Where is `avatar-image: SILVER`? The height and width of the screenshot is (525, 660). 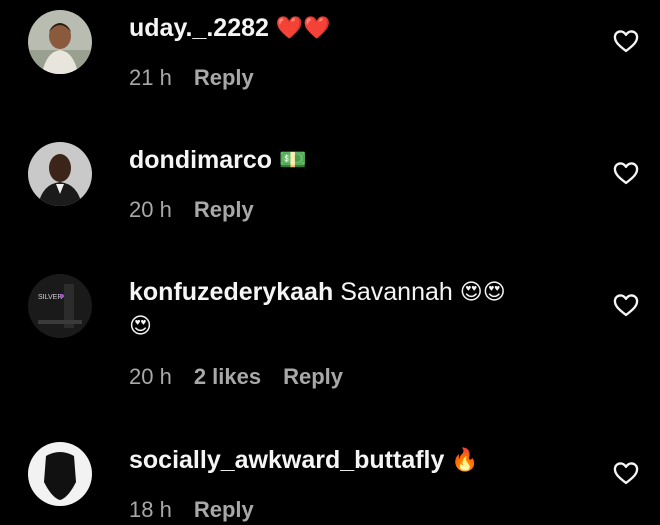 avatar-image: SILVER is located at coordinates (60, 306).